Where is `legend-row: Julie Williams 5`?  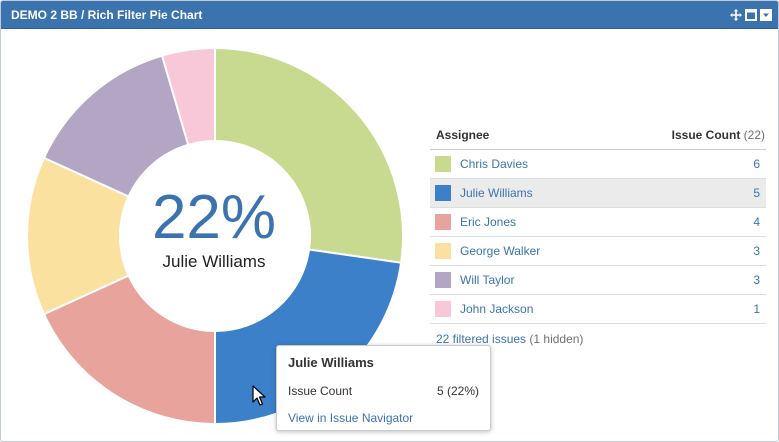
legend-row: Julie Williams 5 is located at coordinates (598, 193).